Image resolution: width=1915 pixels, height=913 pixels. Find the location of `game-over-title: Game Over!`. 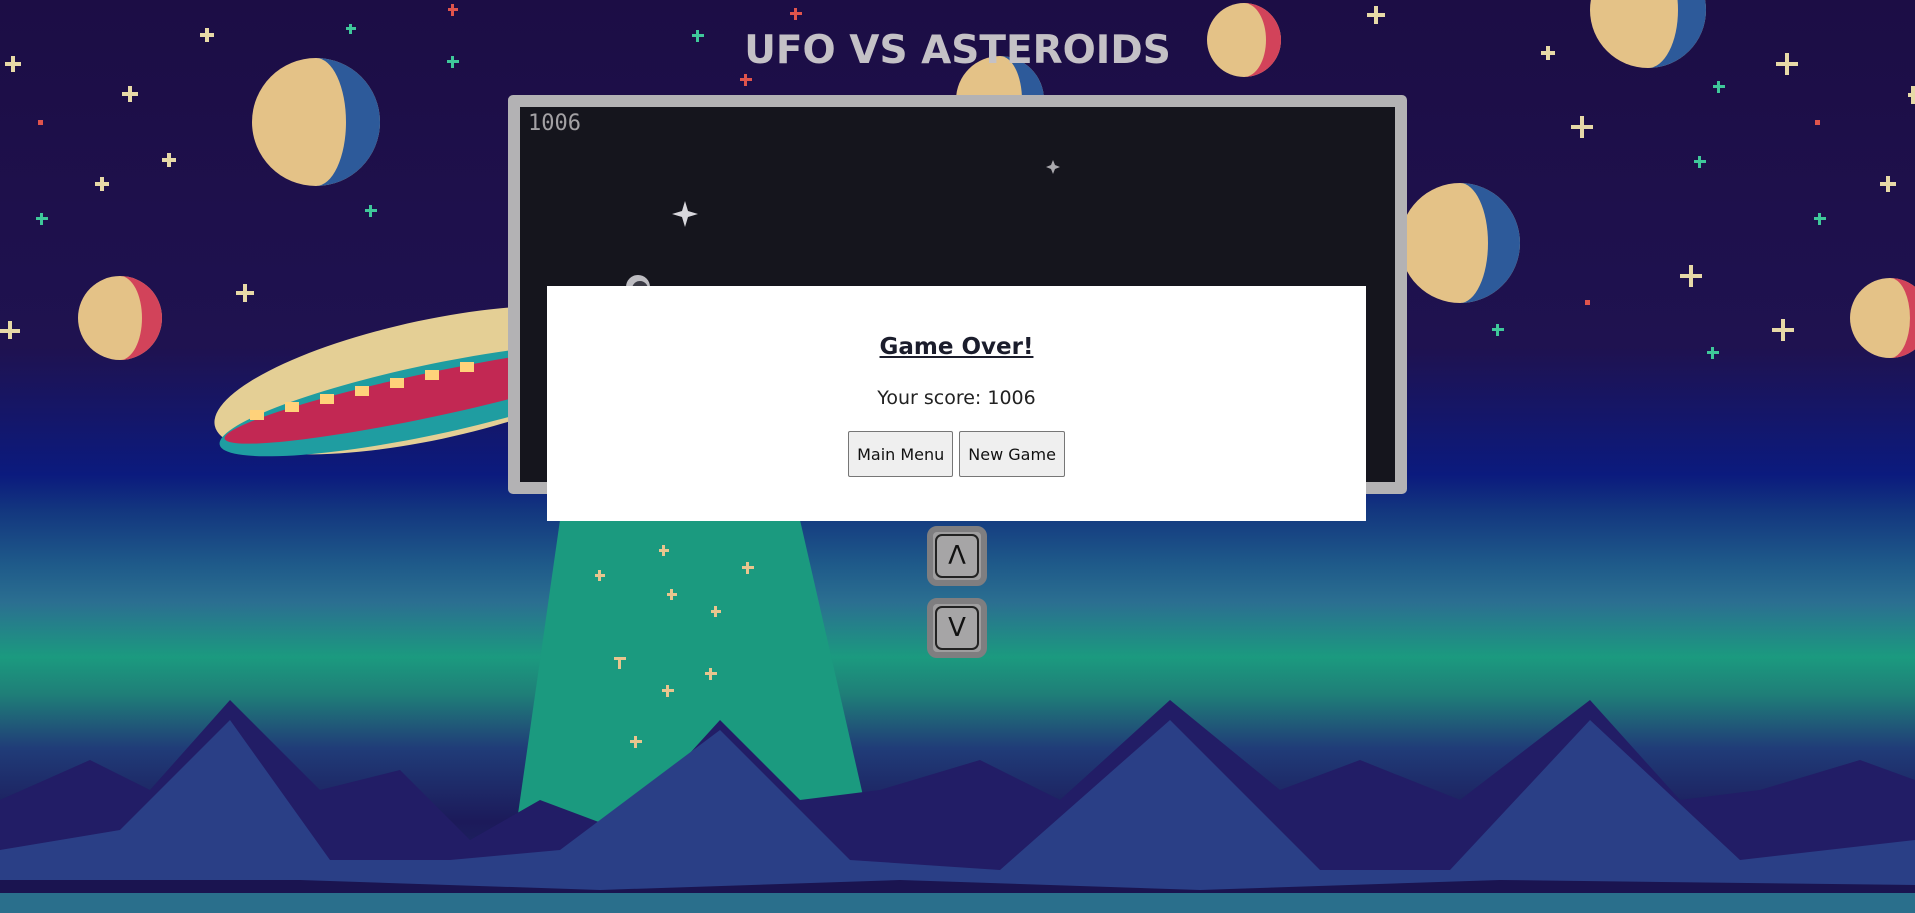

game-over-title: Game Over! is located at coordinates (956, 347).